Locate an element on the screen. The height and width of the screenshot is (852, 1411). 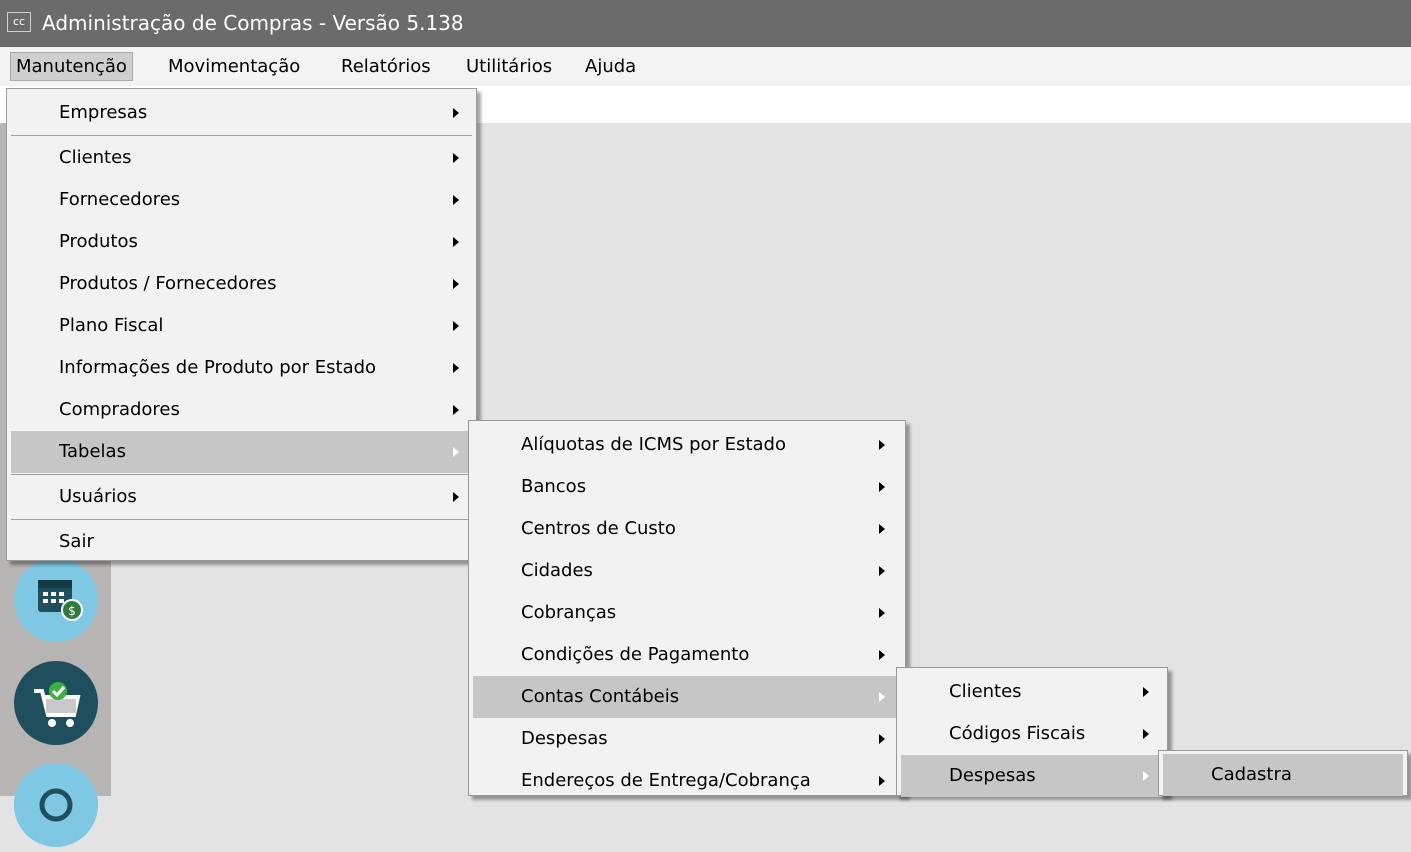
menu-relatorios: Relatórios is located at coordinates (386, 66).